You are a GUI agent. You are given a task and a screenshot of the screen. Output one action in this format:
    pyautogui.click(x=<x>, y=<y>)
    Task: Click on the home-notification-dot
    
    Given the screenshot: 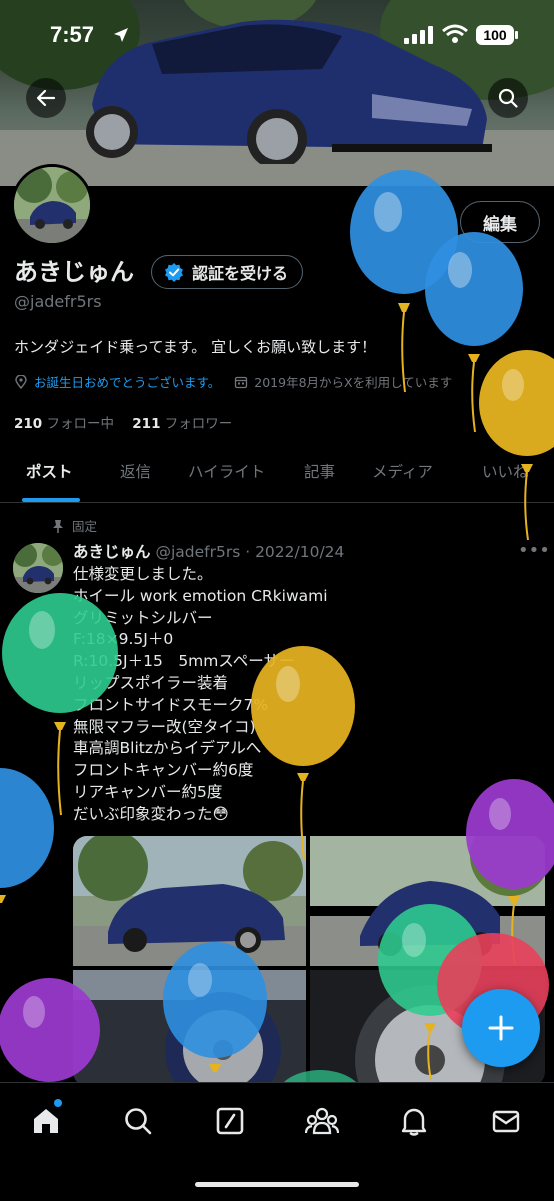 What is the action you would take?
    pyautogui.click(x=58, y=1103)
    